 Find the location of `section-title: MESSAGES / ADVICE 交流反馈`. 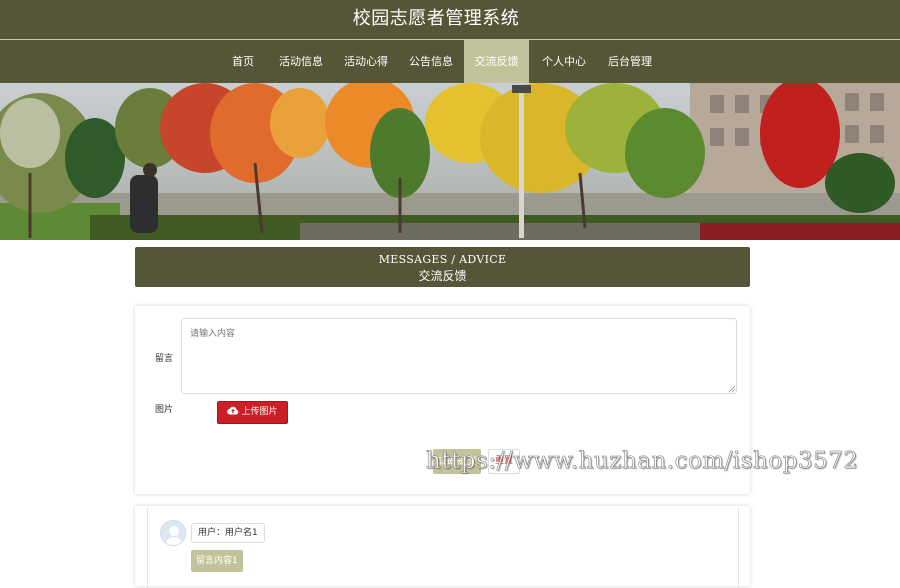

section-title: MESSAGES / ADVICE 交流反馈 is located at coordinates (442, 267).